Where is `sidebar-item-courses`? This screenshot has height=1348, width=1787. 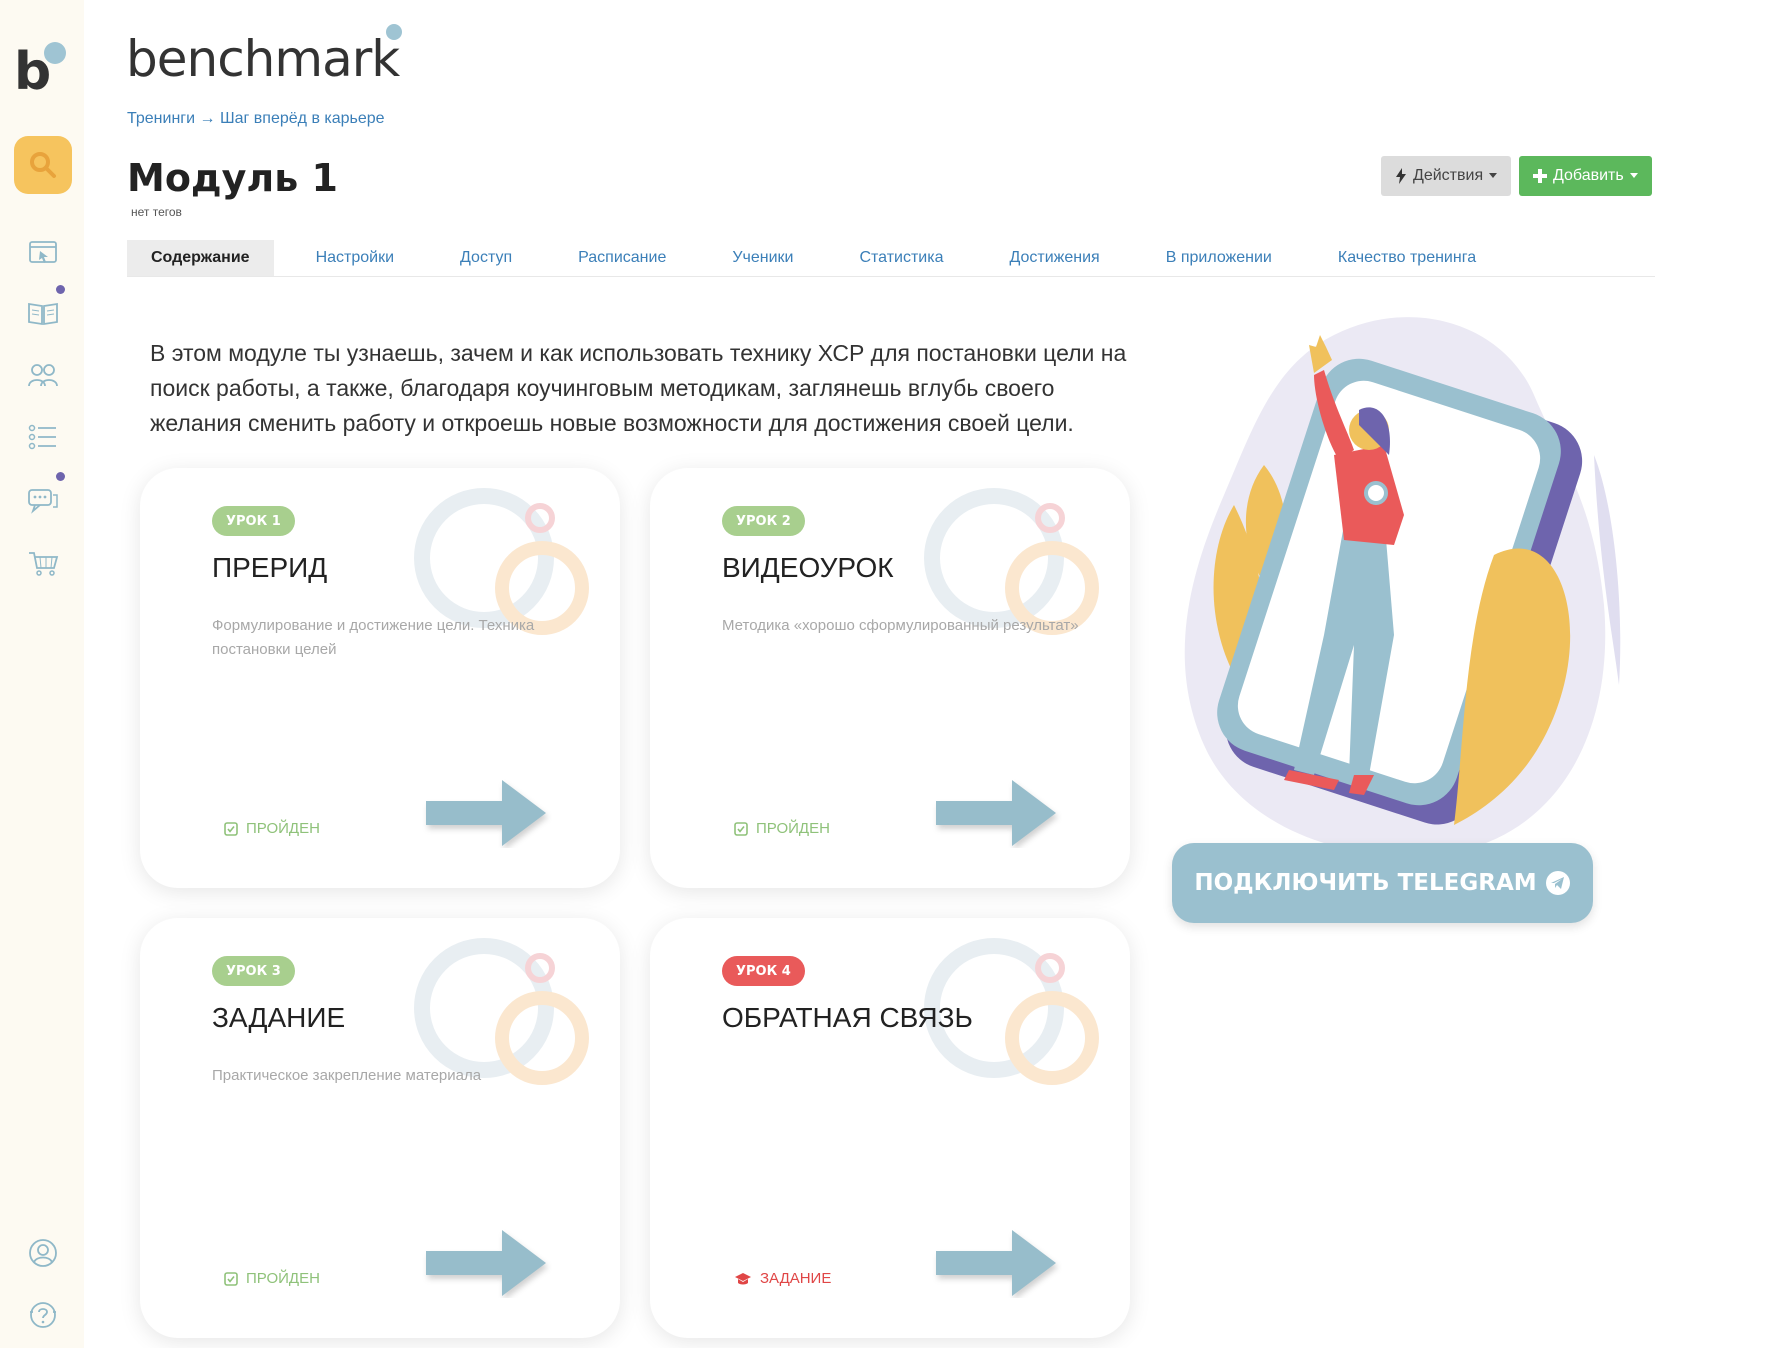
sidebar-item-courses is located at coordinates (43, 253).